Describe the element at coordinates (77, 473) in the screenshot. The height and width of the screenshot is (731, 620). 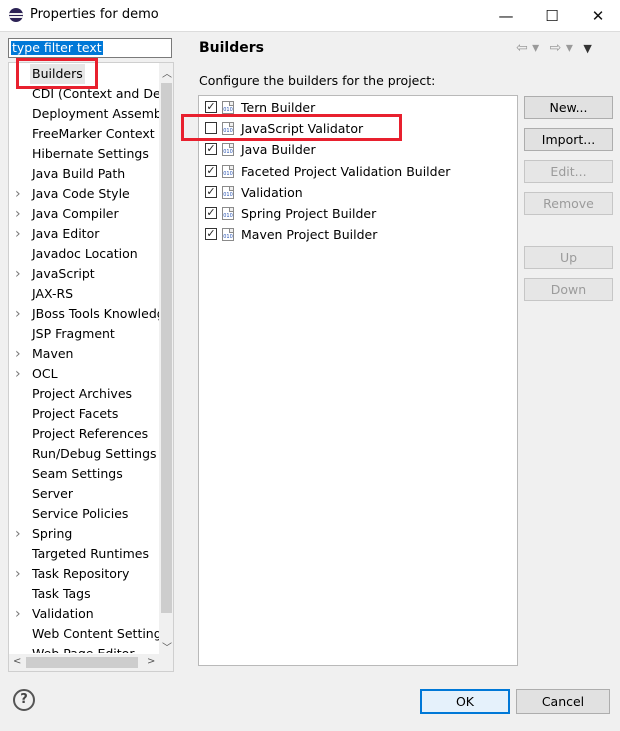
I see `tree-item-label: Seam Settings` at that location.